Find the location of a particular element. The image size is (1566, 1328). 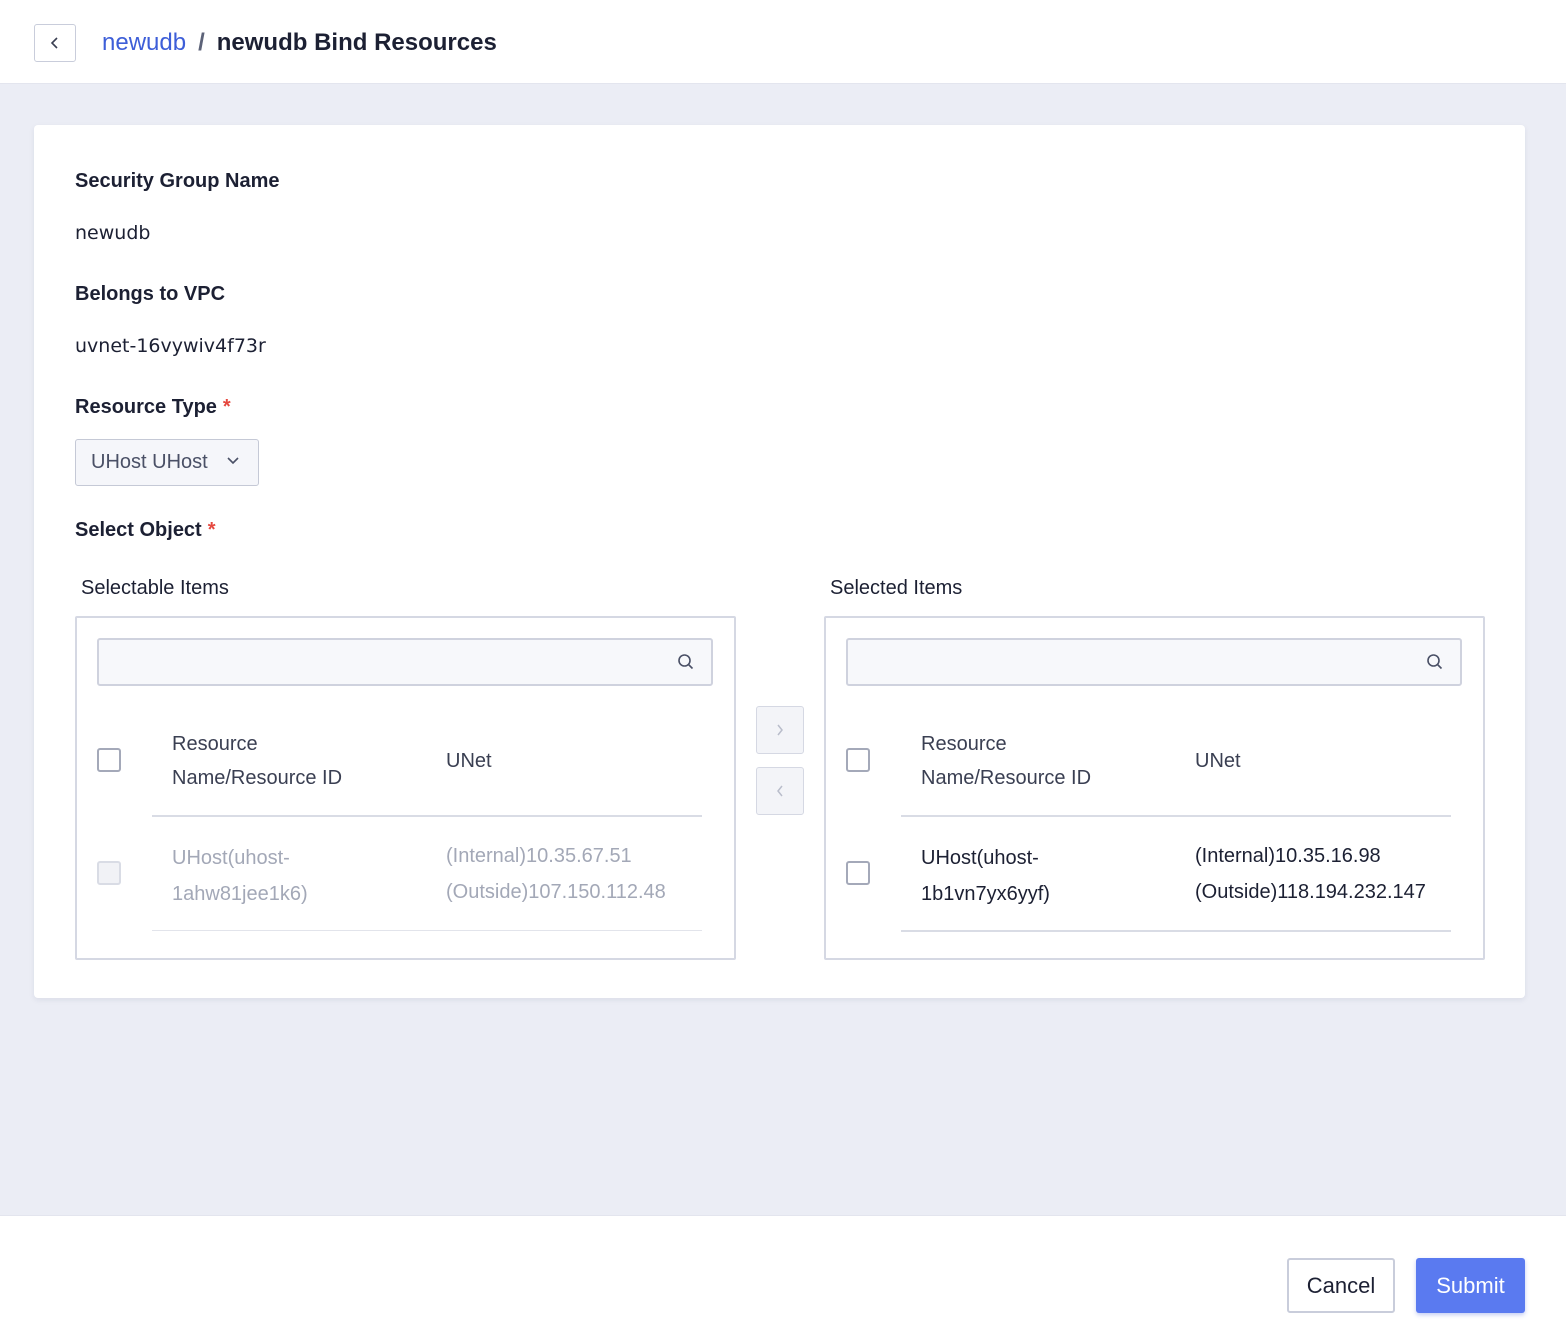

selected-search-input is located at coordinates (1154, 662).